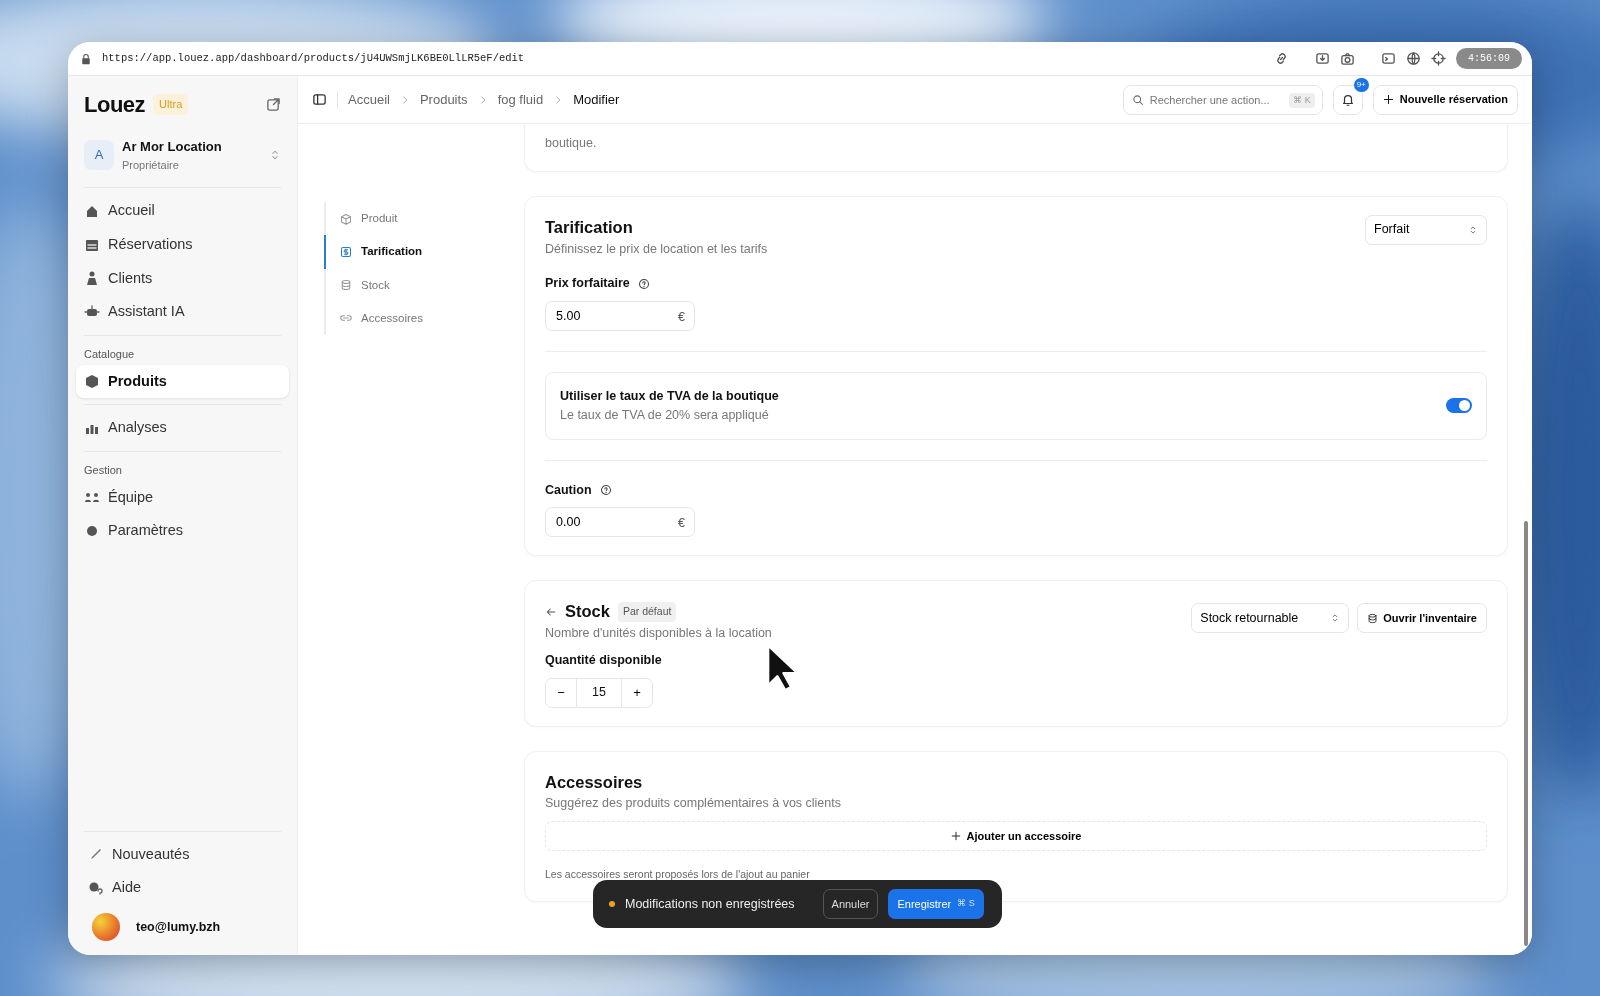 This screenshot has height=996, width=1600. Describe the element at coordinates (171, 104) in the screenshot. I see `plan-badge: Ultra` at that location.